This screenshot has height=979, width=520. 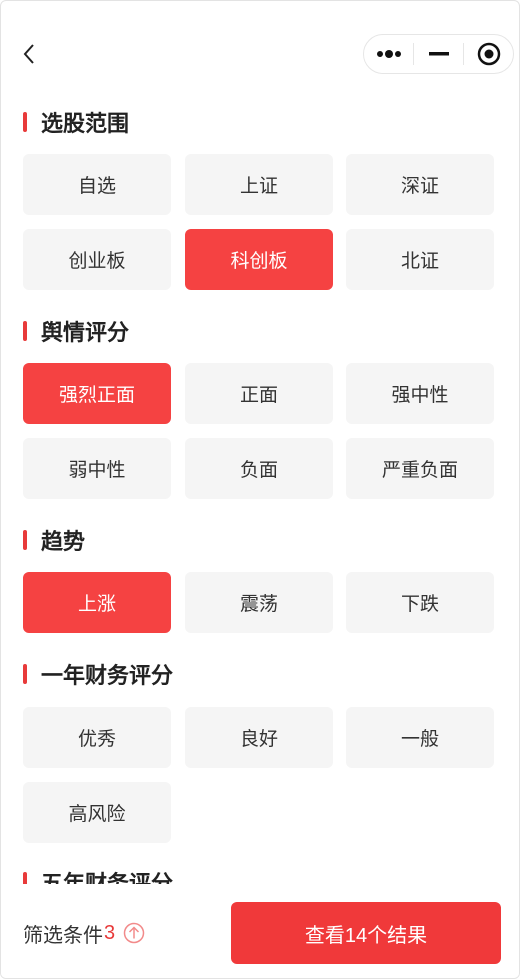 I want to click on section-title-text: 选股范围, so click(x=85, y=123).